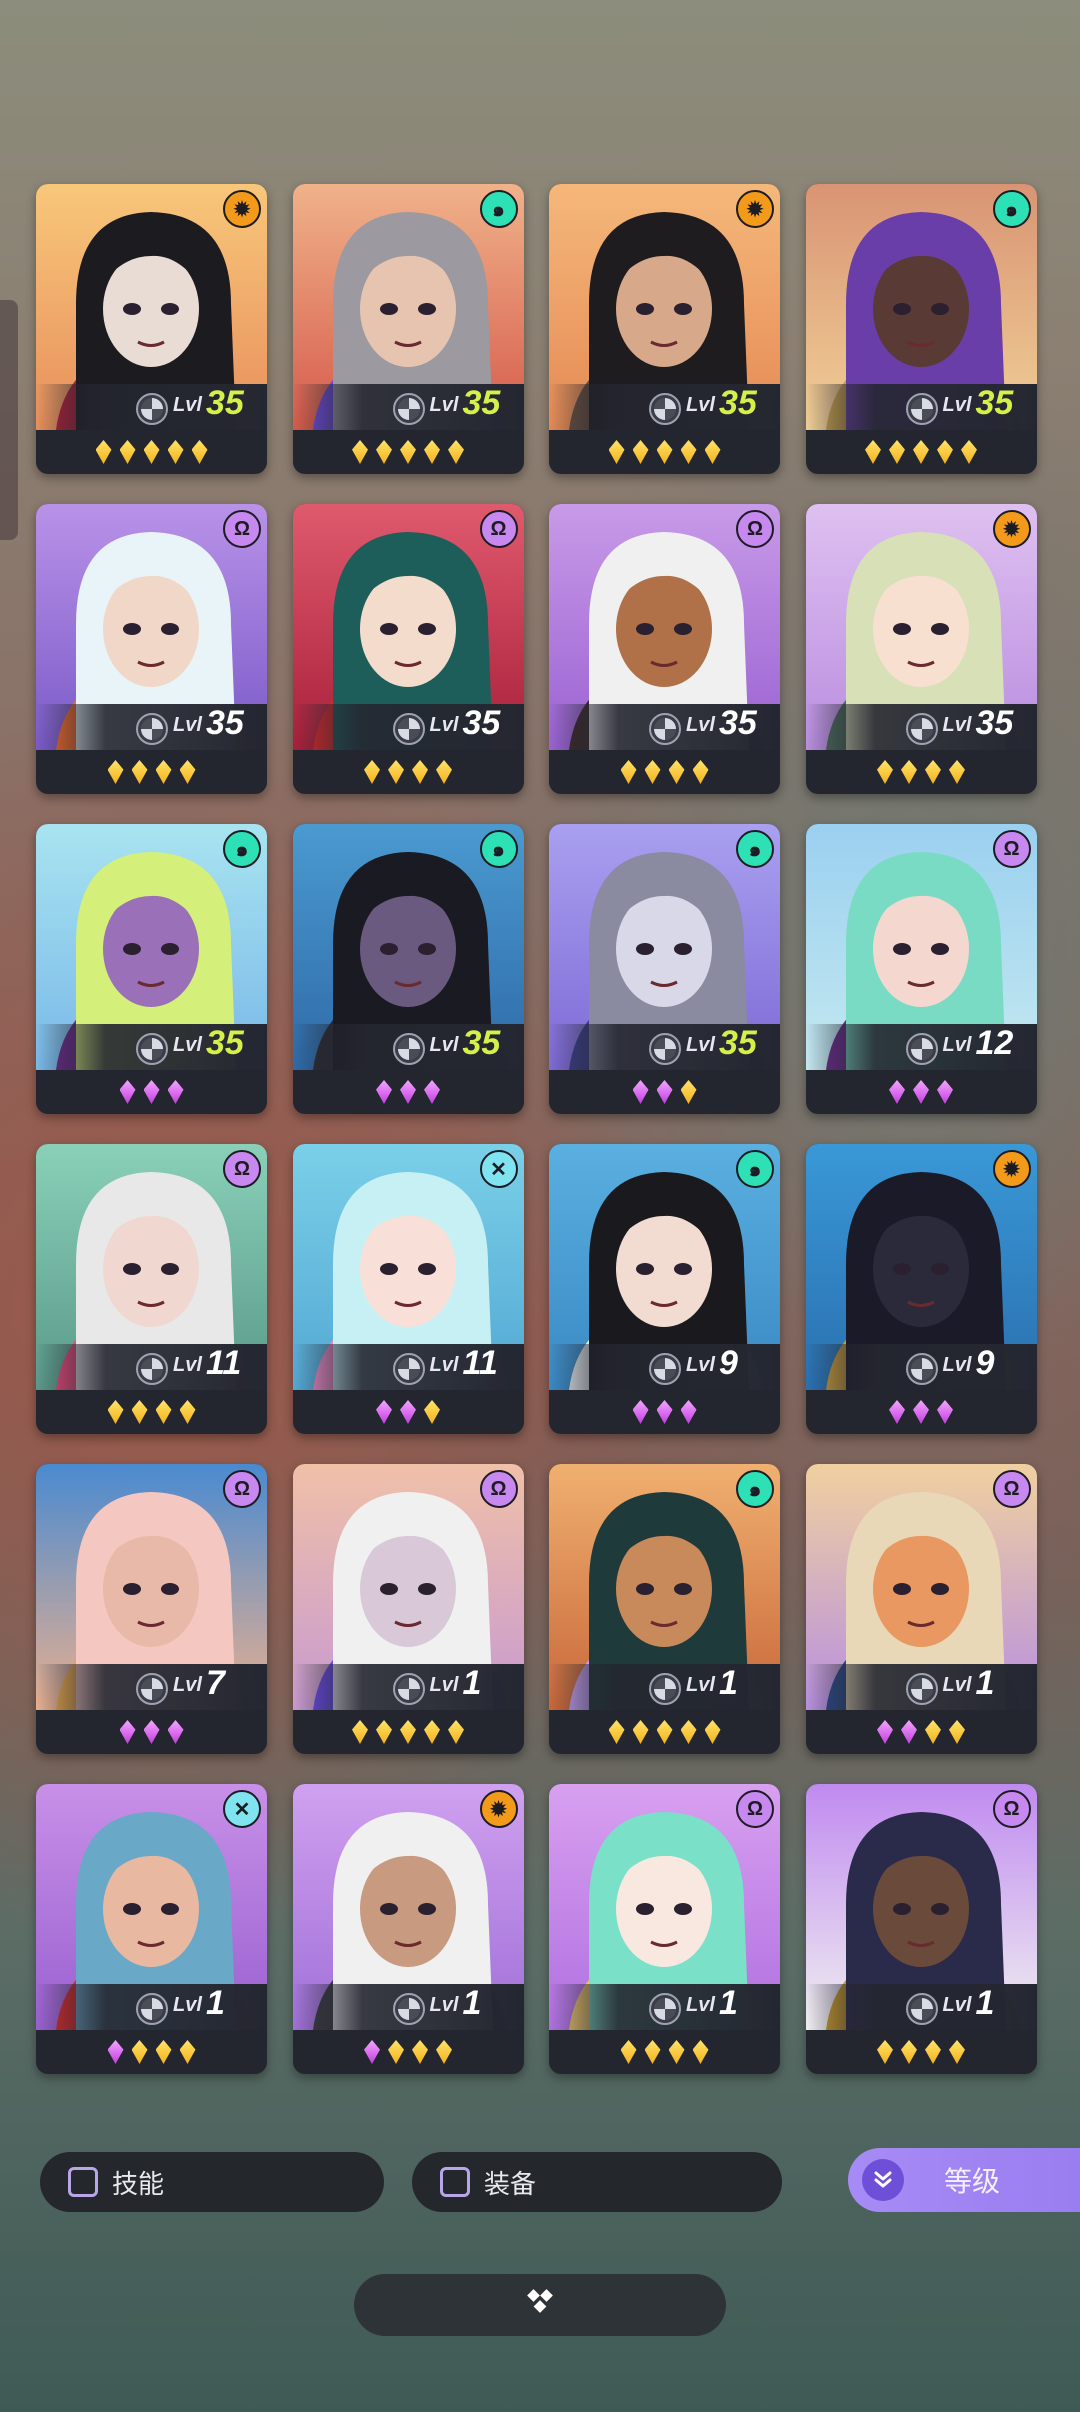 Image resolution: width=1080 pixels, height=2412 pixels. What do you see at coordinates (664, 1289) in the screenshot?
I see `hero-card: ๑ Lvl 9` at bounding box center [664, 1289].